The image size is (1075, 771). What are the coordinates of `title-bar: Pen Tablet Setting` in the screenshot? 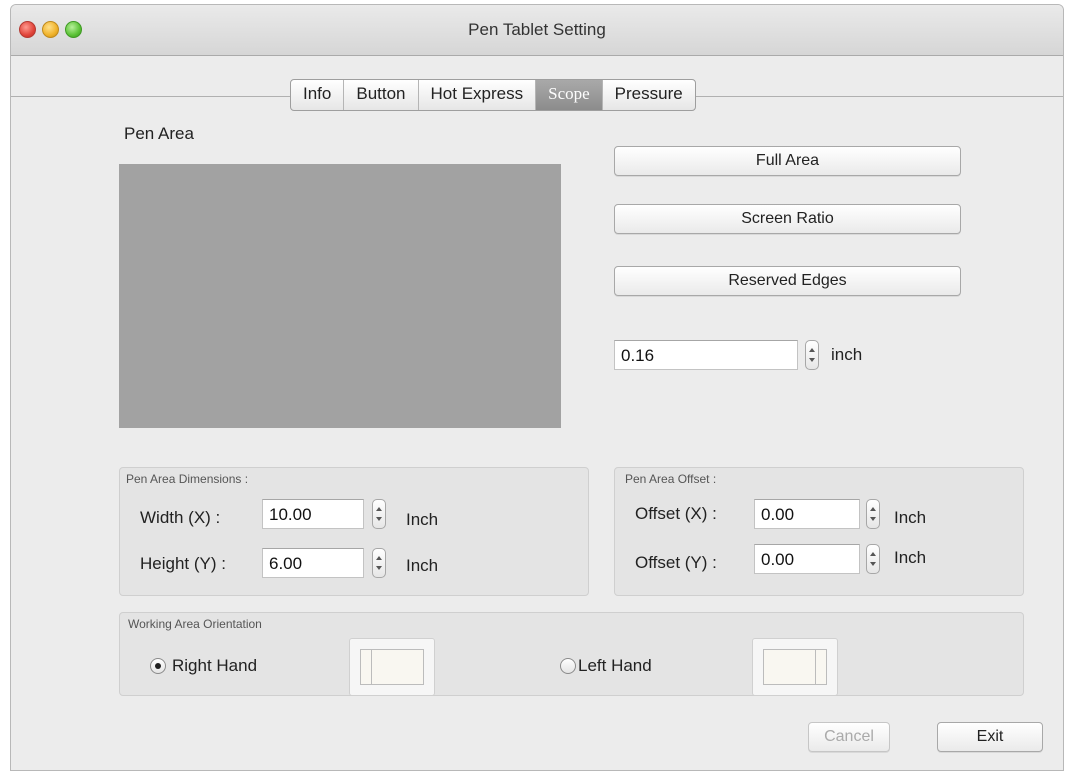 It's located at (537, 30).